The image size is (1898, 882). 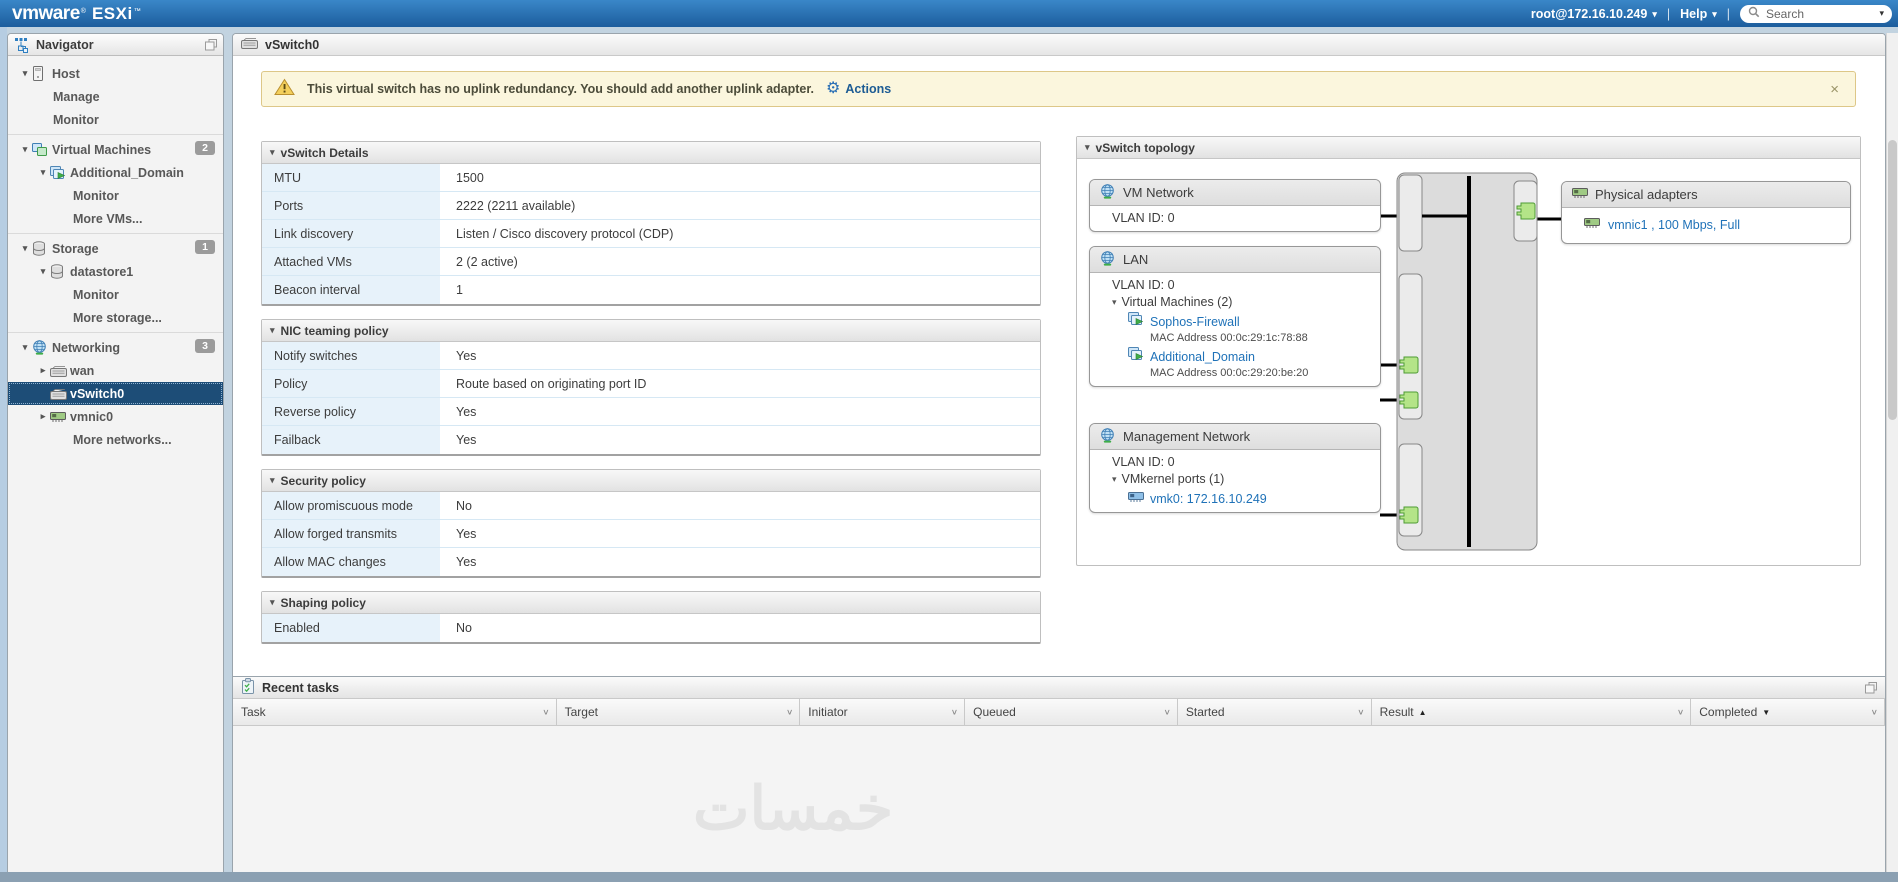 I want to click on warning-actions-button: ⚙ Actions, so click(x=858, y=89).